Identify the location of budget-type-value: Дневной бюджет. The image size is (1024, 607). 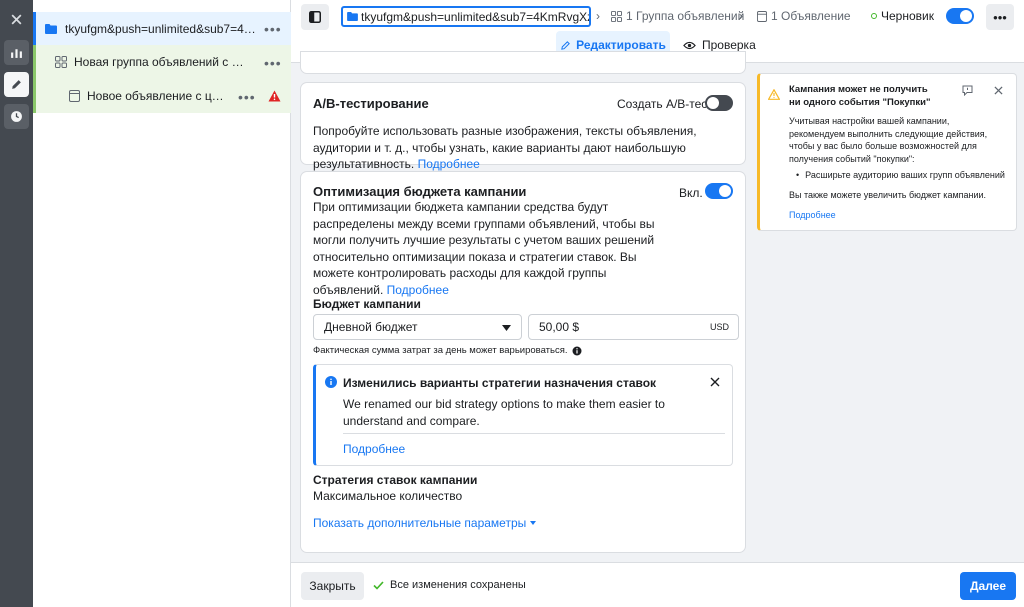
(371, 327).